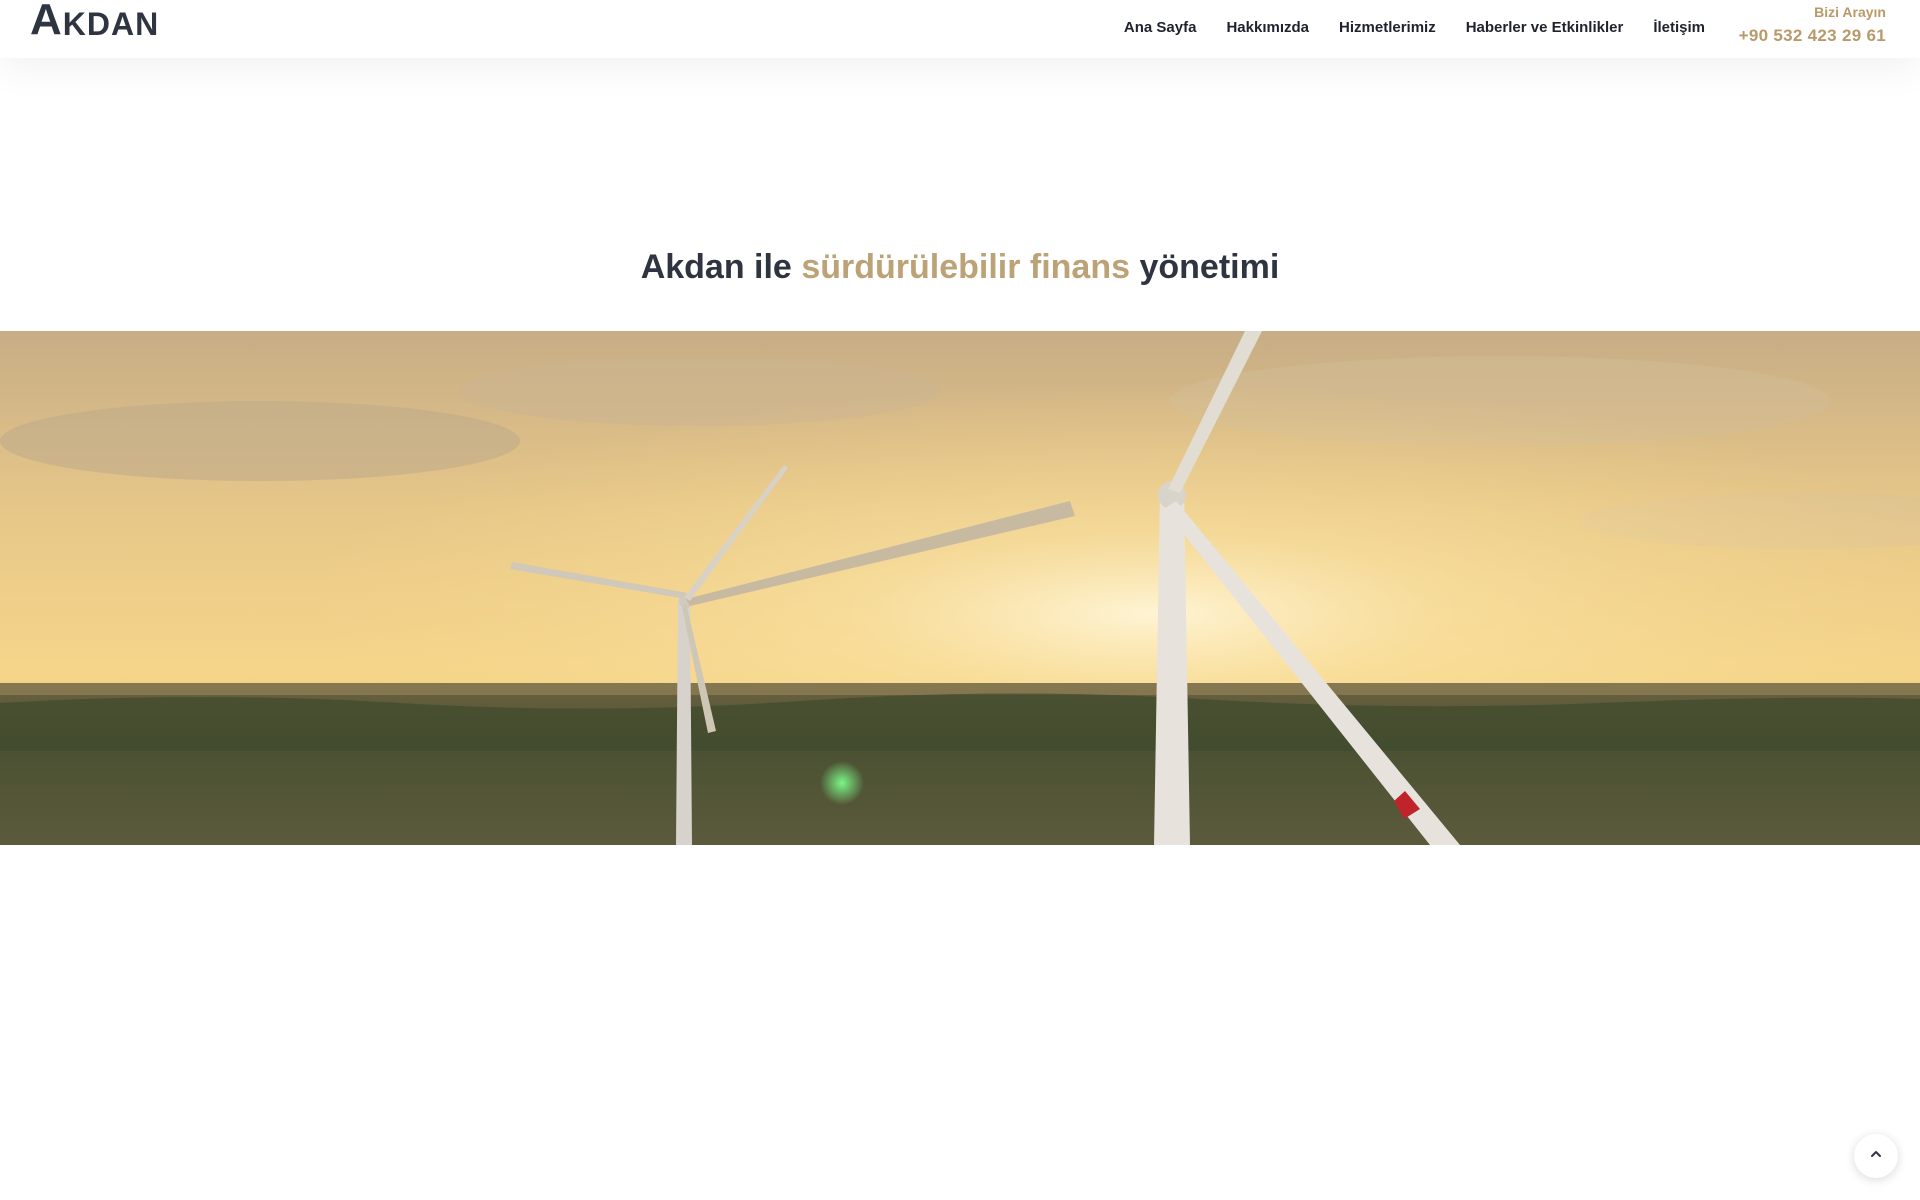 Image resolution: width=1920 pixels, height=1200 pixels. Describe the element at coordinates (1545, 27) in the screenshot. I see `nav-news-events: Haberler ve Etkinlikler` at that location.